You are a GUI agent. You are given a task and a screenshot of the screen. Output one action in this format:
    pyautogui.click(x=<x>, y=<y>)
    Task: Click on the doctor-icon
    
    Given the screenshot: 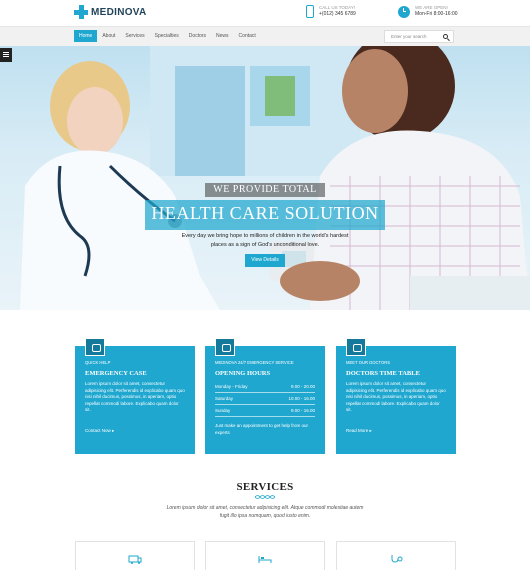 What is the action you would take?
    pyautogui.click(x=356, y=347)
    